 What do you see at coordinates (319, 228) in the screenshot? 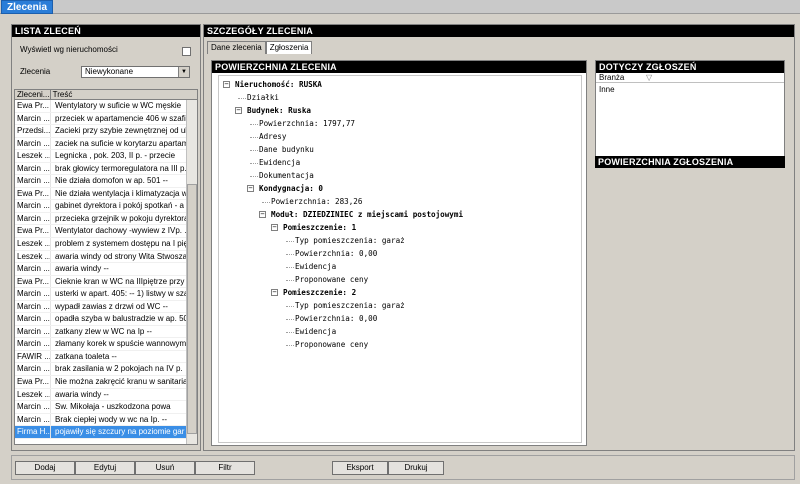
I see `tree-node: Pomieszczenie: 1` at bounding box center [319, 228].